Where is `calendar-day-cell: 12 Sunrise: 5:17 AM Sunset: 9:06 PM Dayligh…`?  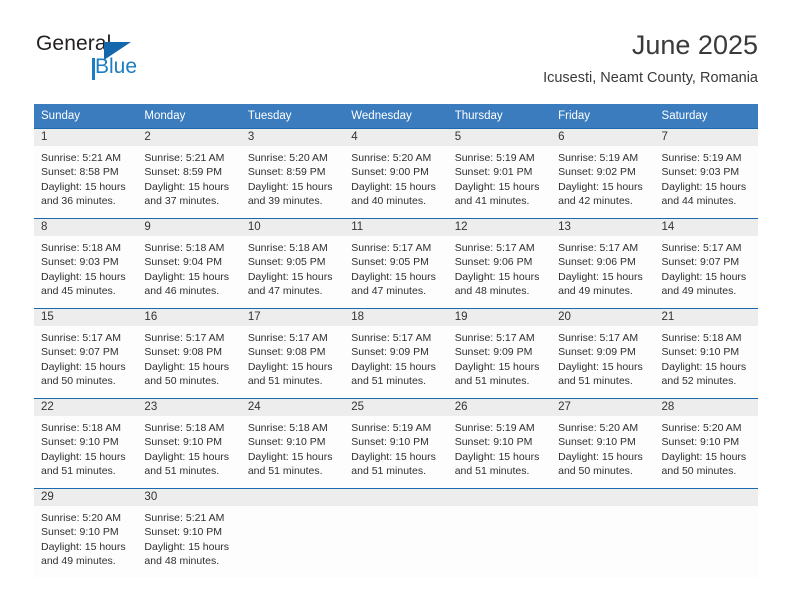
calendar-day-cell: 12 Sunrise: 5:17 AM Sunset: 9:06 PM Dayligh… is located at coordinates (499, 263).